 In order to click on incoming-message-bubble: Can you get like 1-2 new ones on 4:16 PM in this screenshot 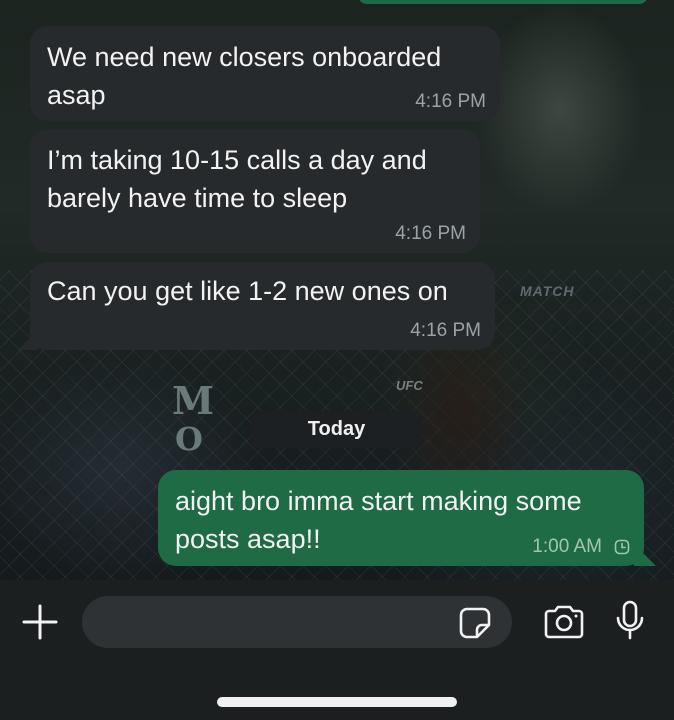, I will do `click(262, 306)`.